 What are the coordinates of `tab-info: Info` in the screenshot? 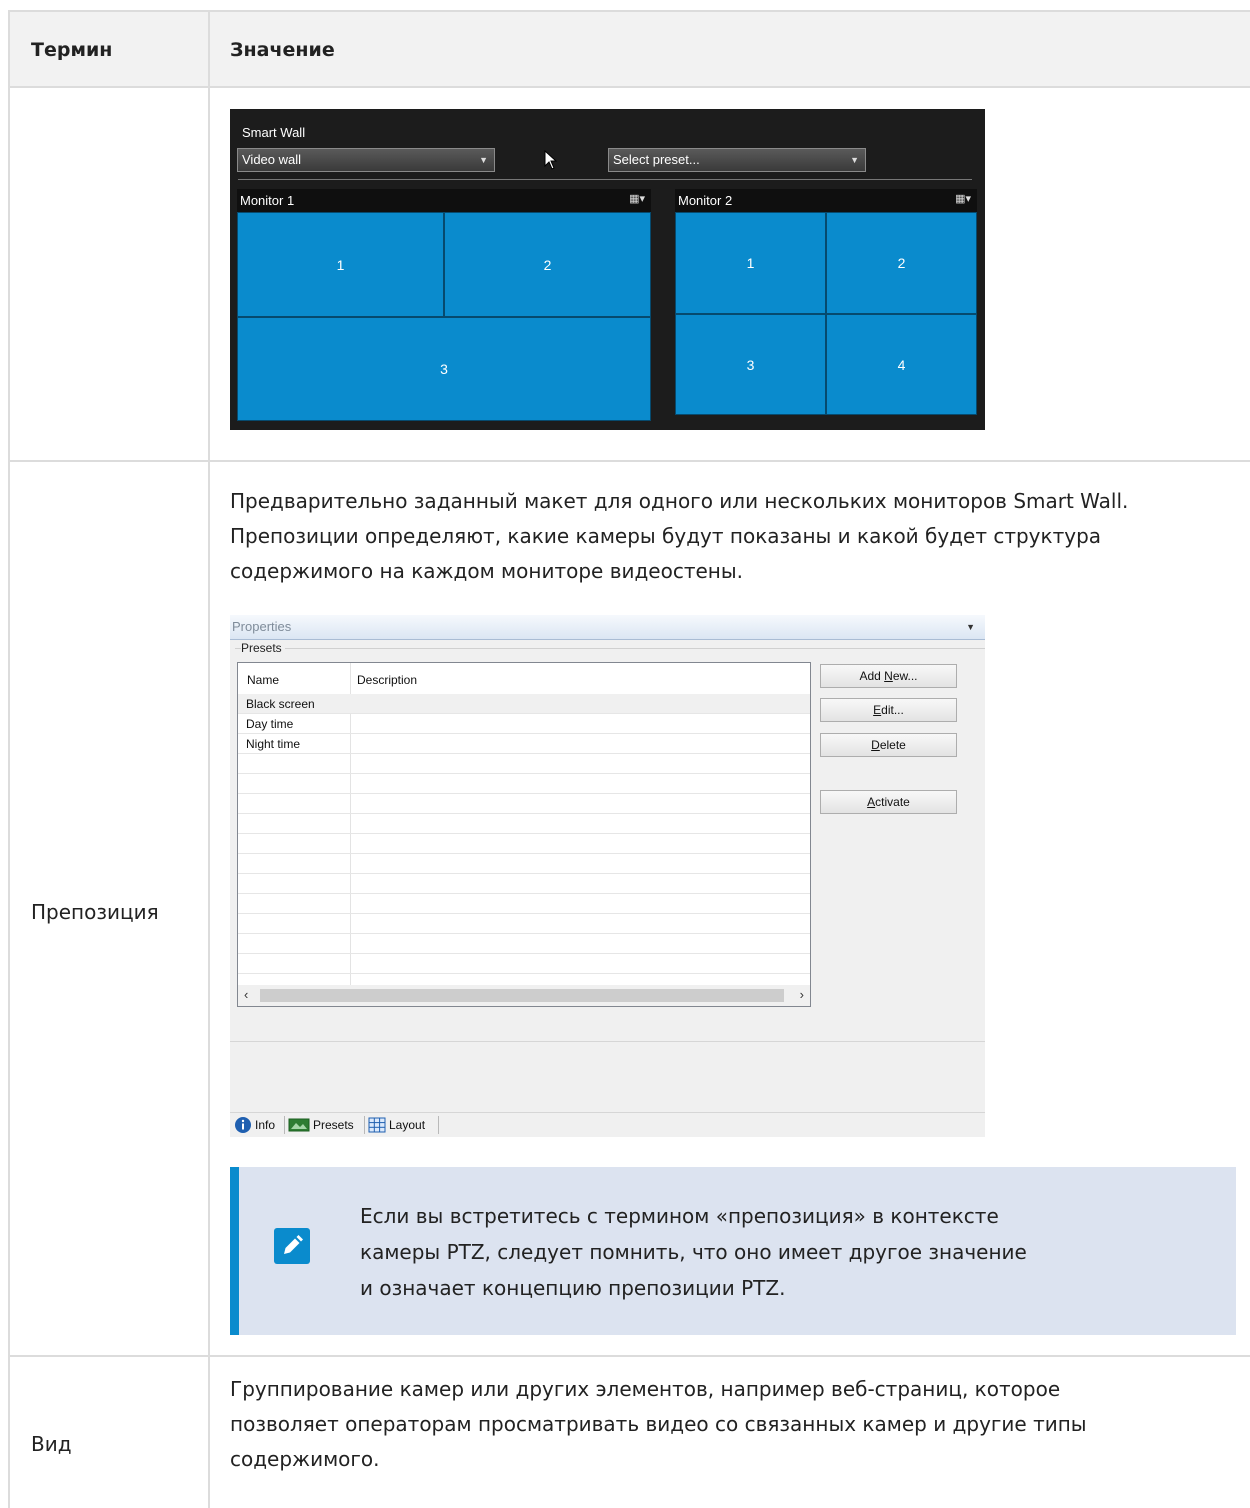 It's located at (254, 1125).